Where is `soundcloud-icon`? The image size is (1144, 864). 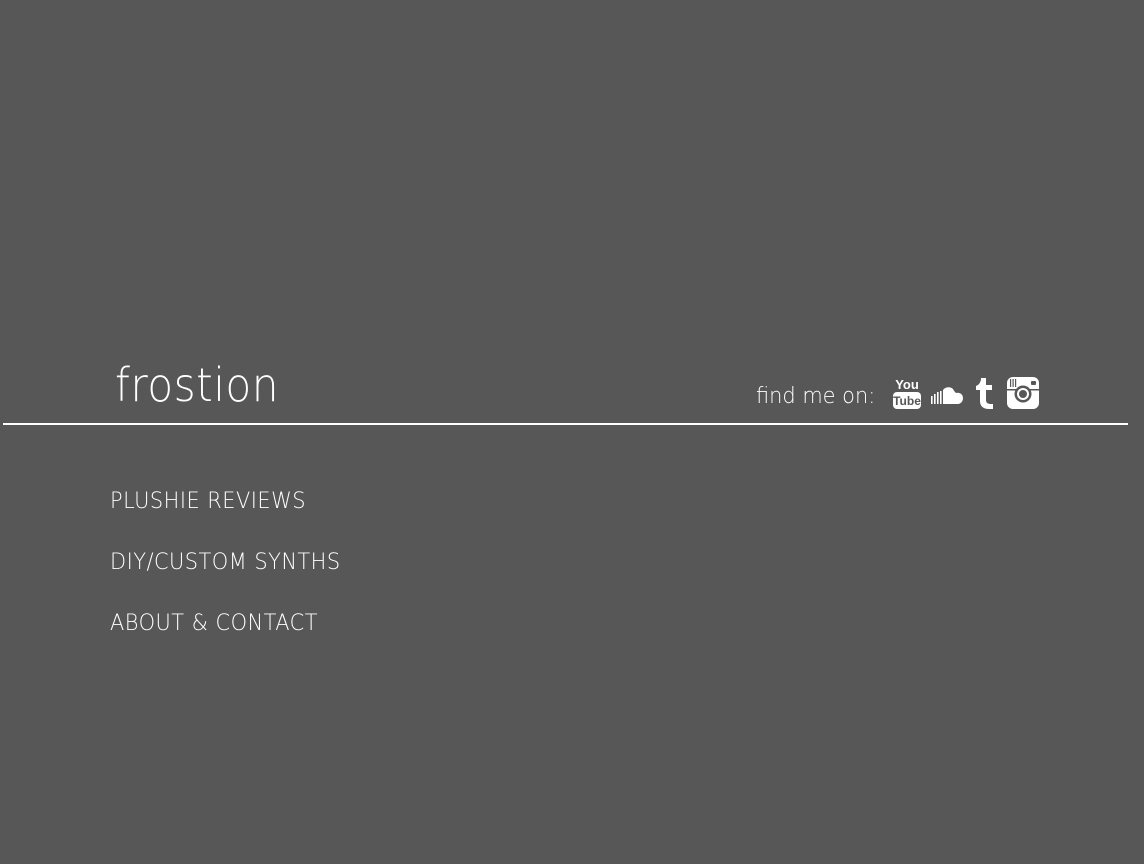
soundcloud-icon is located at coordinates (947, 395).